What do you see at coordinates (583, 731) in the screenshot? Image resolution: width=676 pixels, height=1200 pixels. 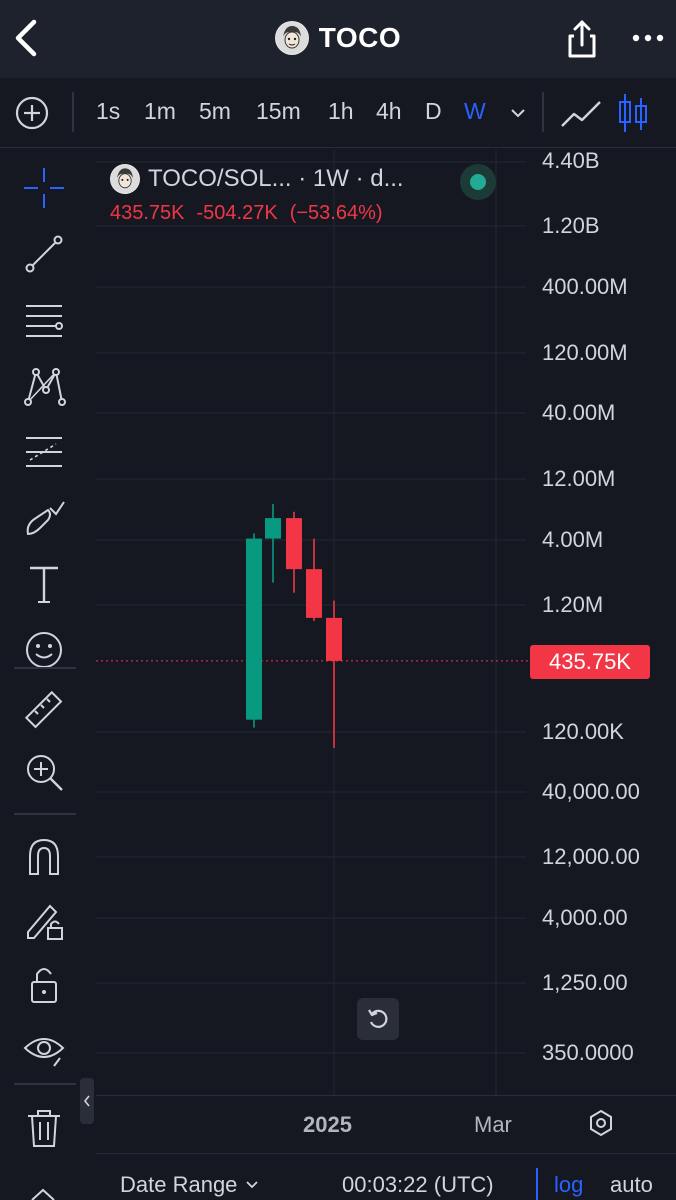 I see `price-axis-label: 120.00K` at bounding box center [583, 731].